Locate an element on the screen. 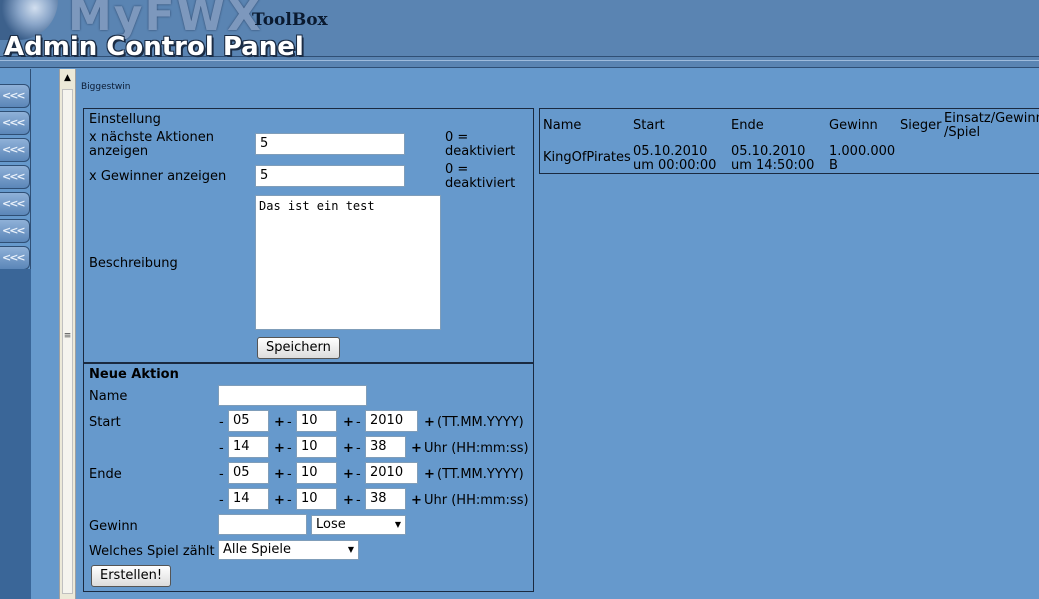 This screenshot has height=599, width=1039. prize-type-select: Lose ▼ is located at coordinates (358, 525).